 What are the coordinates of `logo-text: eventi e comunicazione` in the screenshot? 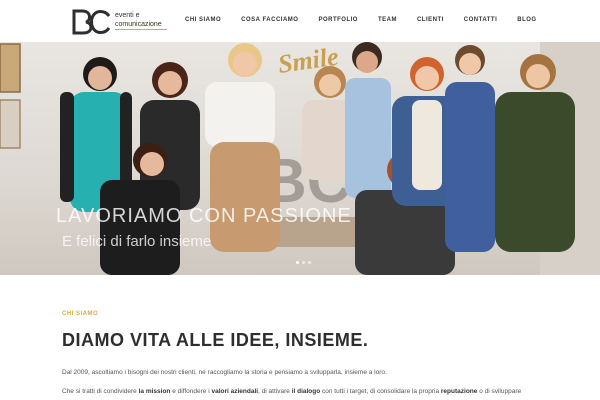 It's located at (138, 20).